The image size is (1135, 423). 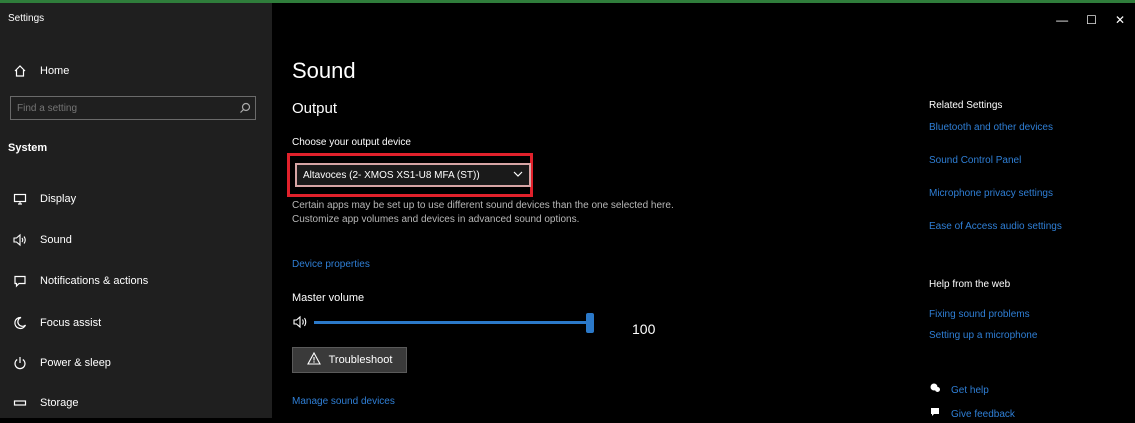 What do you see at coordinates (136, 199) in the screenshot?
I see `sidebar-item-display: Display` at bounding box center [136, 199].